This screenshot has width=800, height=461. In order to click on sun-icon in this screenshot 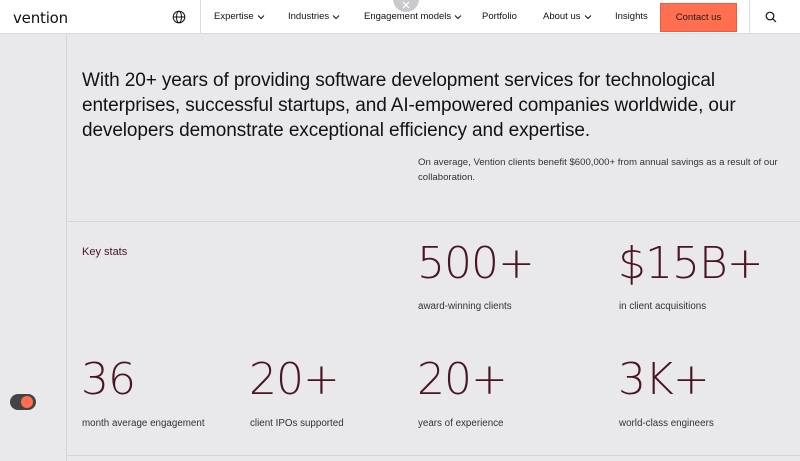, I will do `click(27, 402)`.